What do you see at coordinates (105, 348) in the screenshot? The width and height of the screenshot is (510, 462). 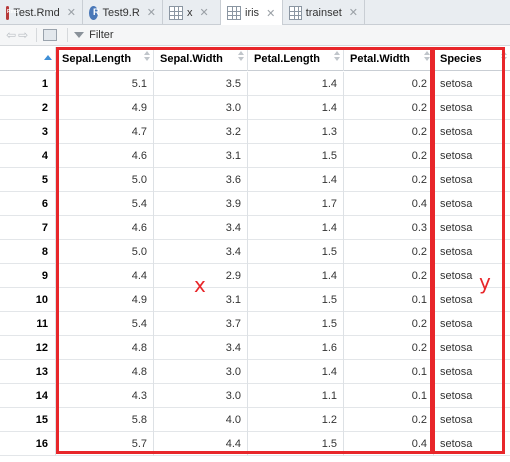 I see `cell-sepal-length: 4.8` at bounding box center [105, 348].